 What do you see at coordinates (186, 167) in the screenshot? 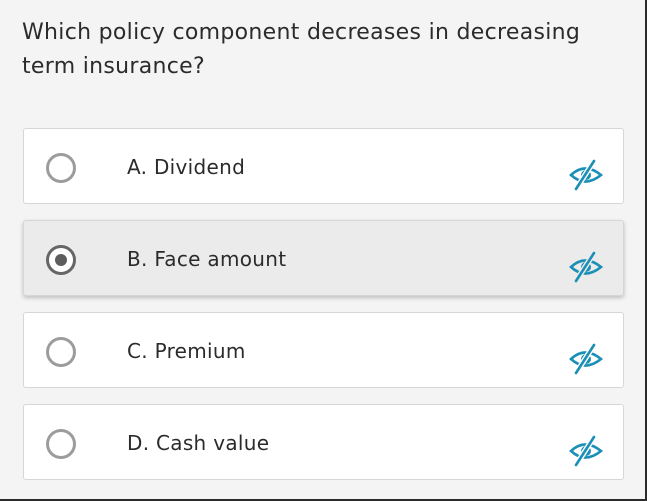
I see `option-label: A. Dividend` at bounding box center [186, 167].